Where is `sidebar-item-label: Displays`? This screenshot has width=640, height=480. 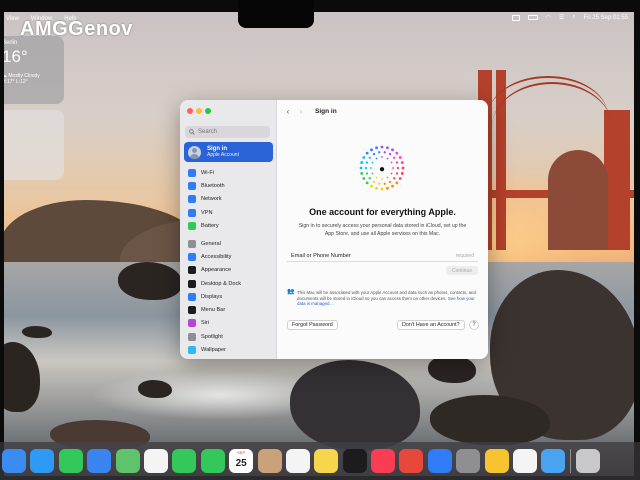
sidebar-item-label: Displays is located at coordinates (212, 296).